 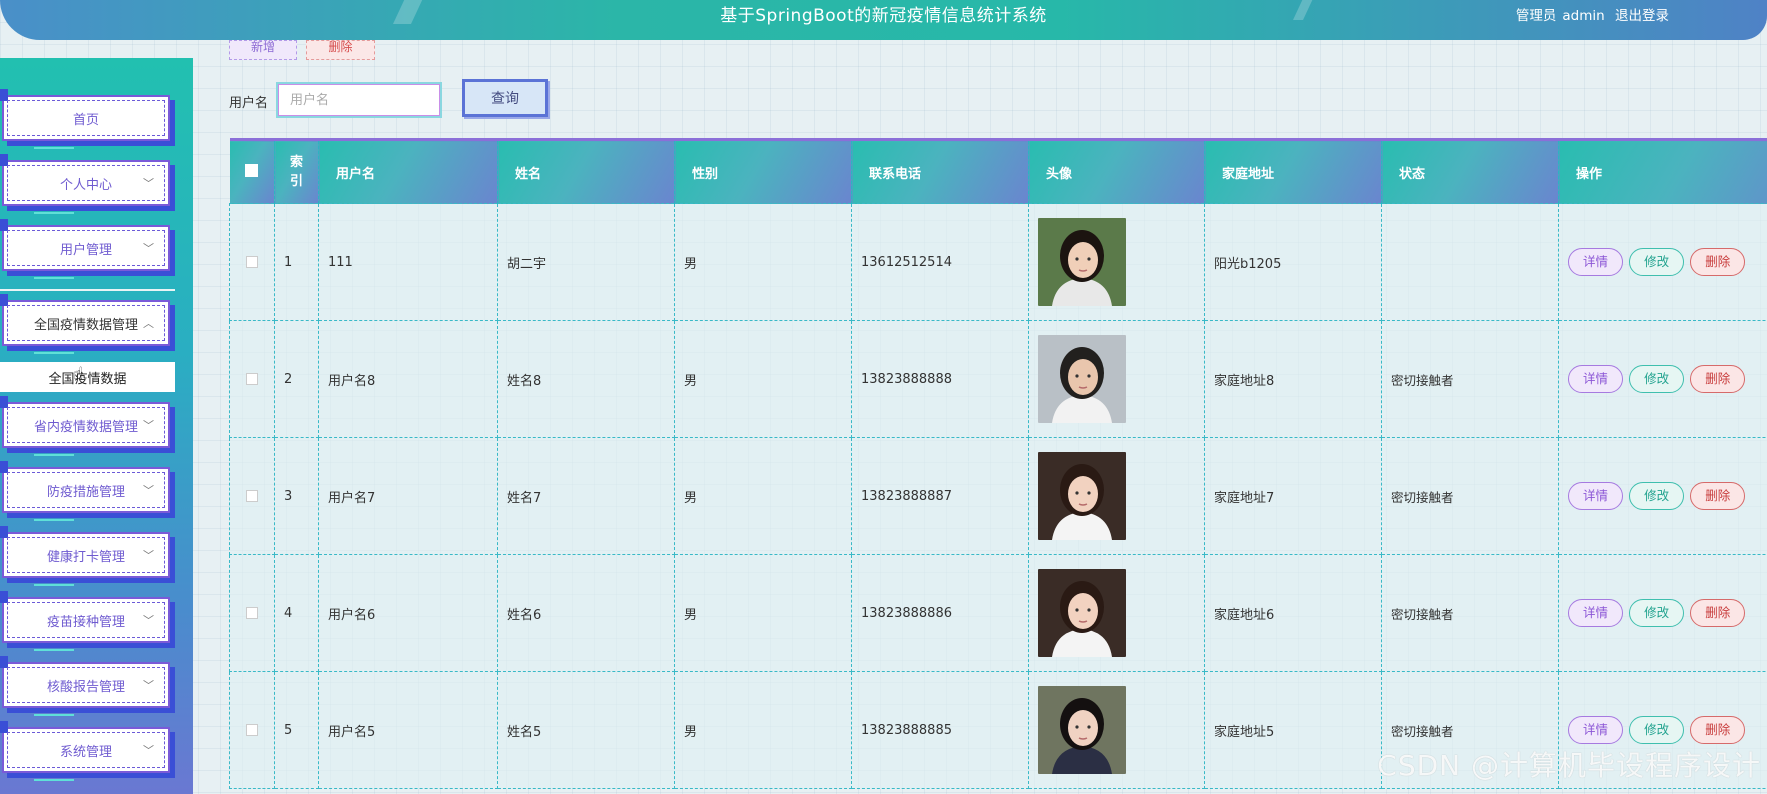 I want to click on username-search-input, so click(x=359, y=100).